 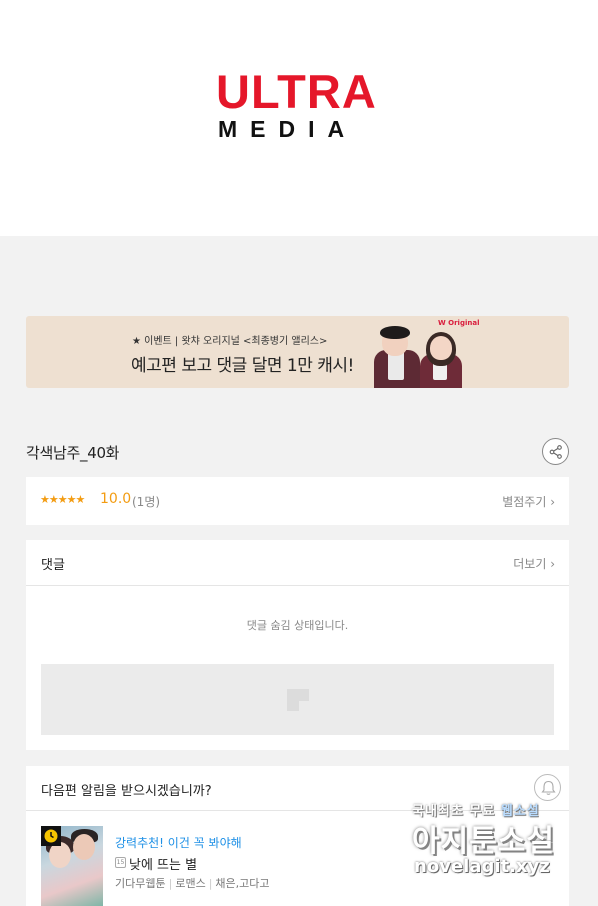 I want to click on wait-free-badge, so click(x=51, y=836).